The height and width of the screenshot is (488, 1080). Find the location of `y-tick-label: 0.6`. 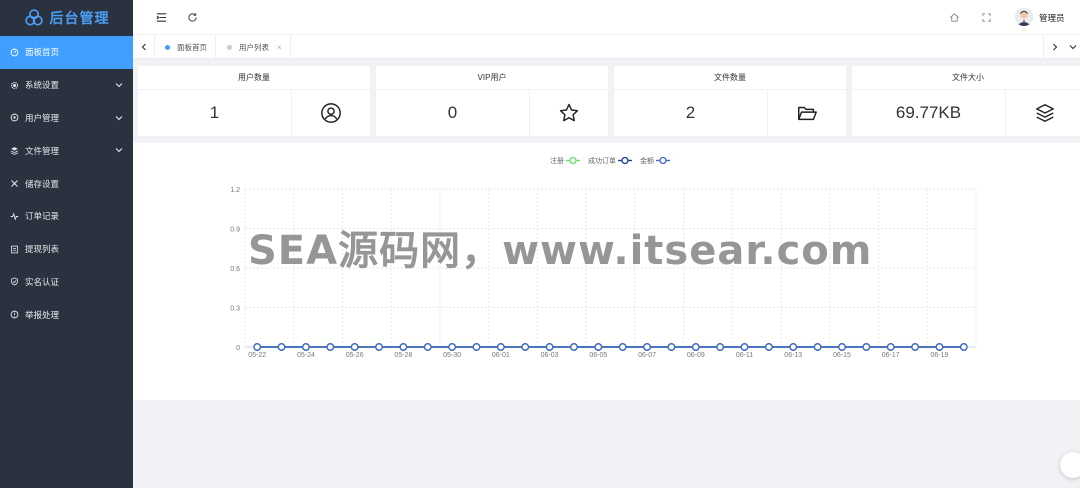

y-tick-label: 0.6 is located at coordinates (235, 269).